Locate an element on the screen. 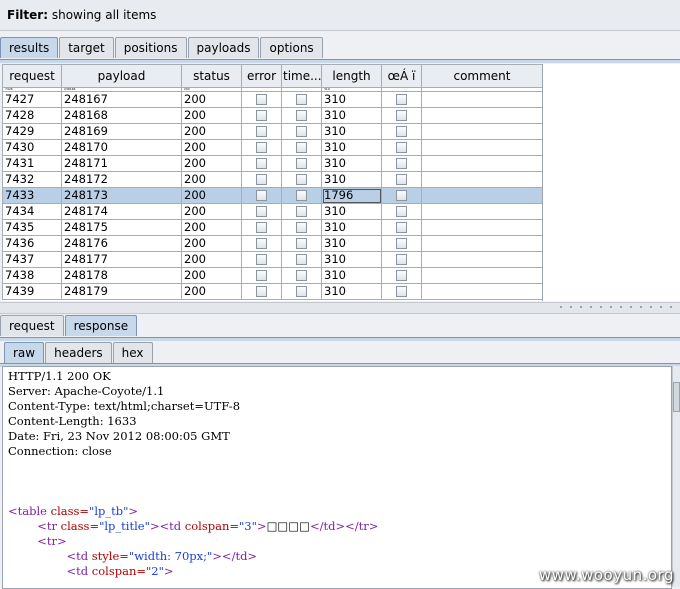  table-row: 7434 248174 200 310 is located at coordinates (272, 211).